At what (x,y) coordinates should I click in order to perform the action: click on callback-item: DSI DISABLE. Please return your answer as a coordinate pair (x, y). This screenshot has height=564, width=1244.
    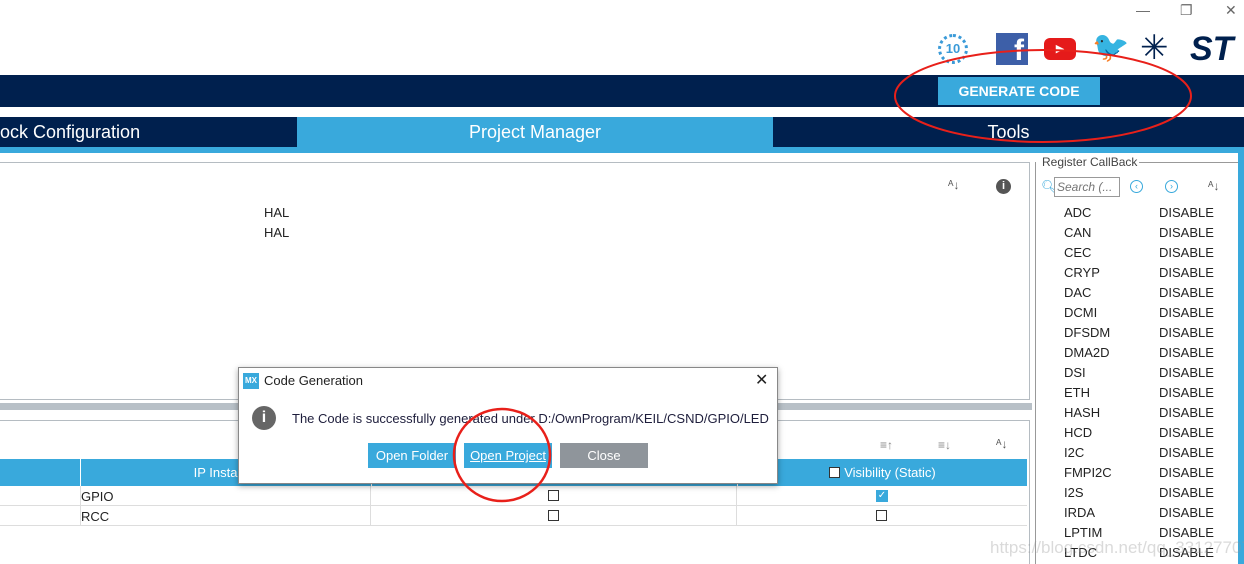
    Looking at the image, I should click on (1139, 372).